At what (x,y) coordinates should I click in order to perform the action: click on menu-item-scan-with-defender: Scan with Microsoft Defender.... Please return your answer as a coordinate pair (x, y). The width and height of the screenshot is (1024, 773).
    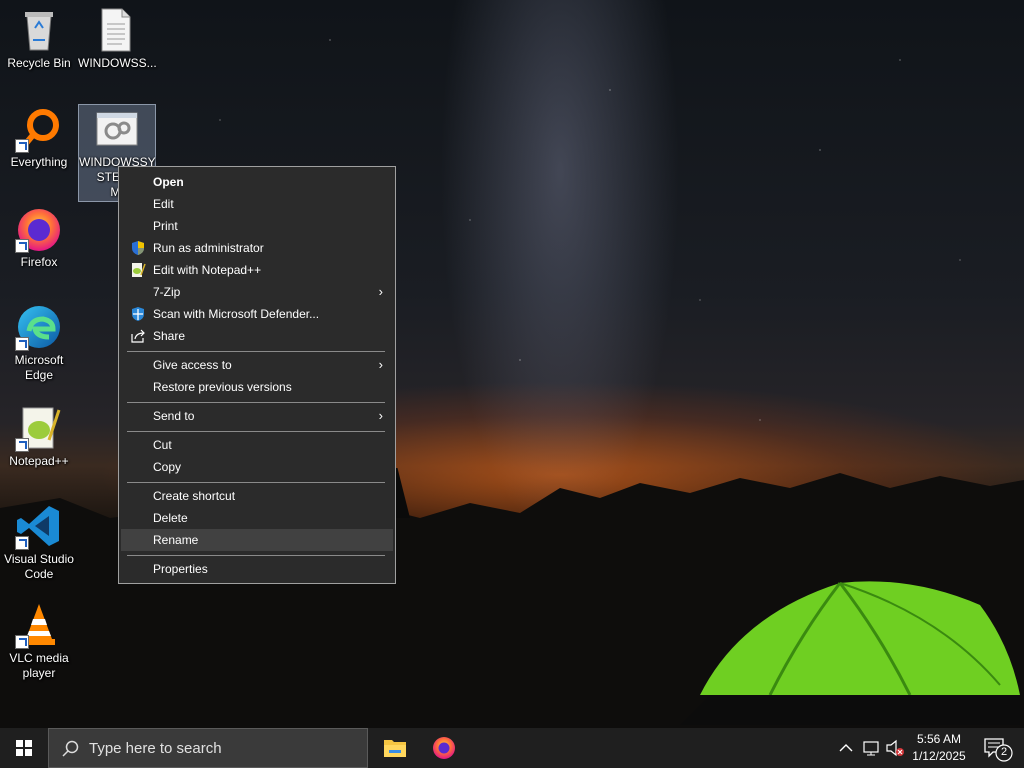
    Looking at the image, I should click on (257, 314).